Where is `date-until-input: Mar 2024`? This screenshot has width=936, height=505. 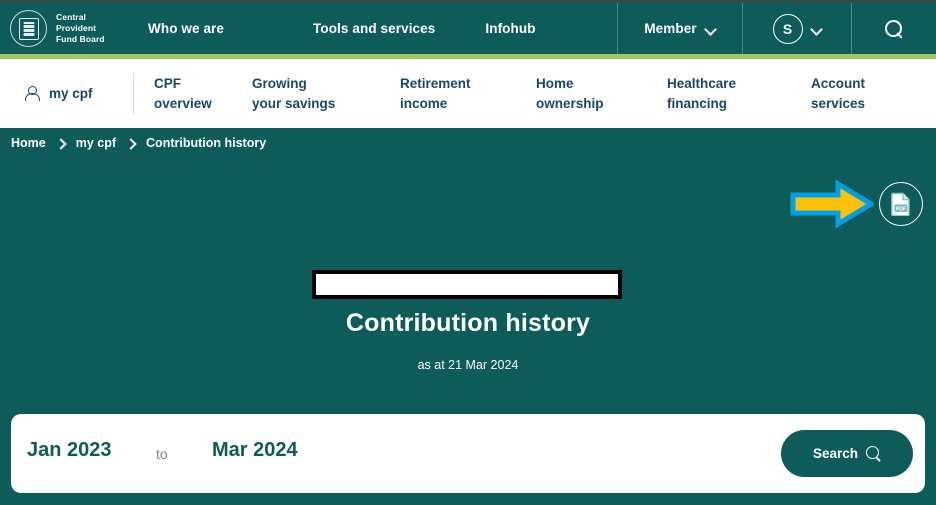
date-until-input: Mar 2024 is located at coordinates (255, 450).